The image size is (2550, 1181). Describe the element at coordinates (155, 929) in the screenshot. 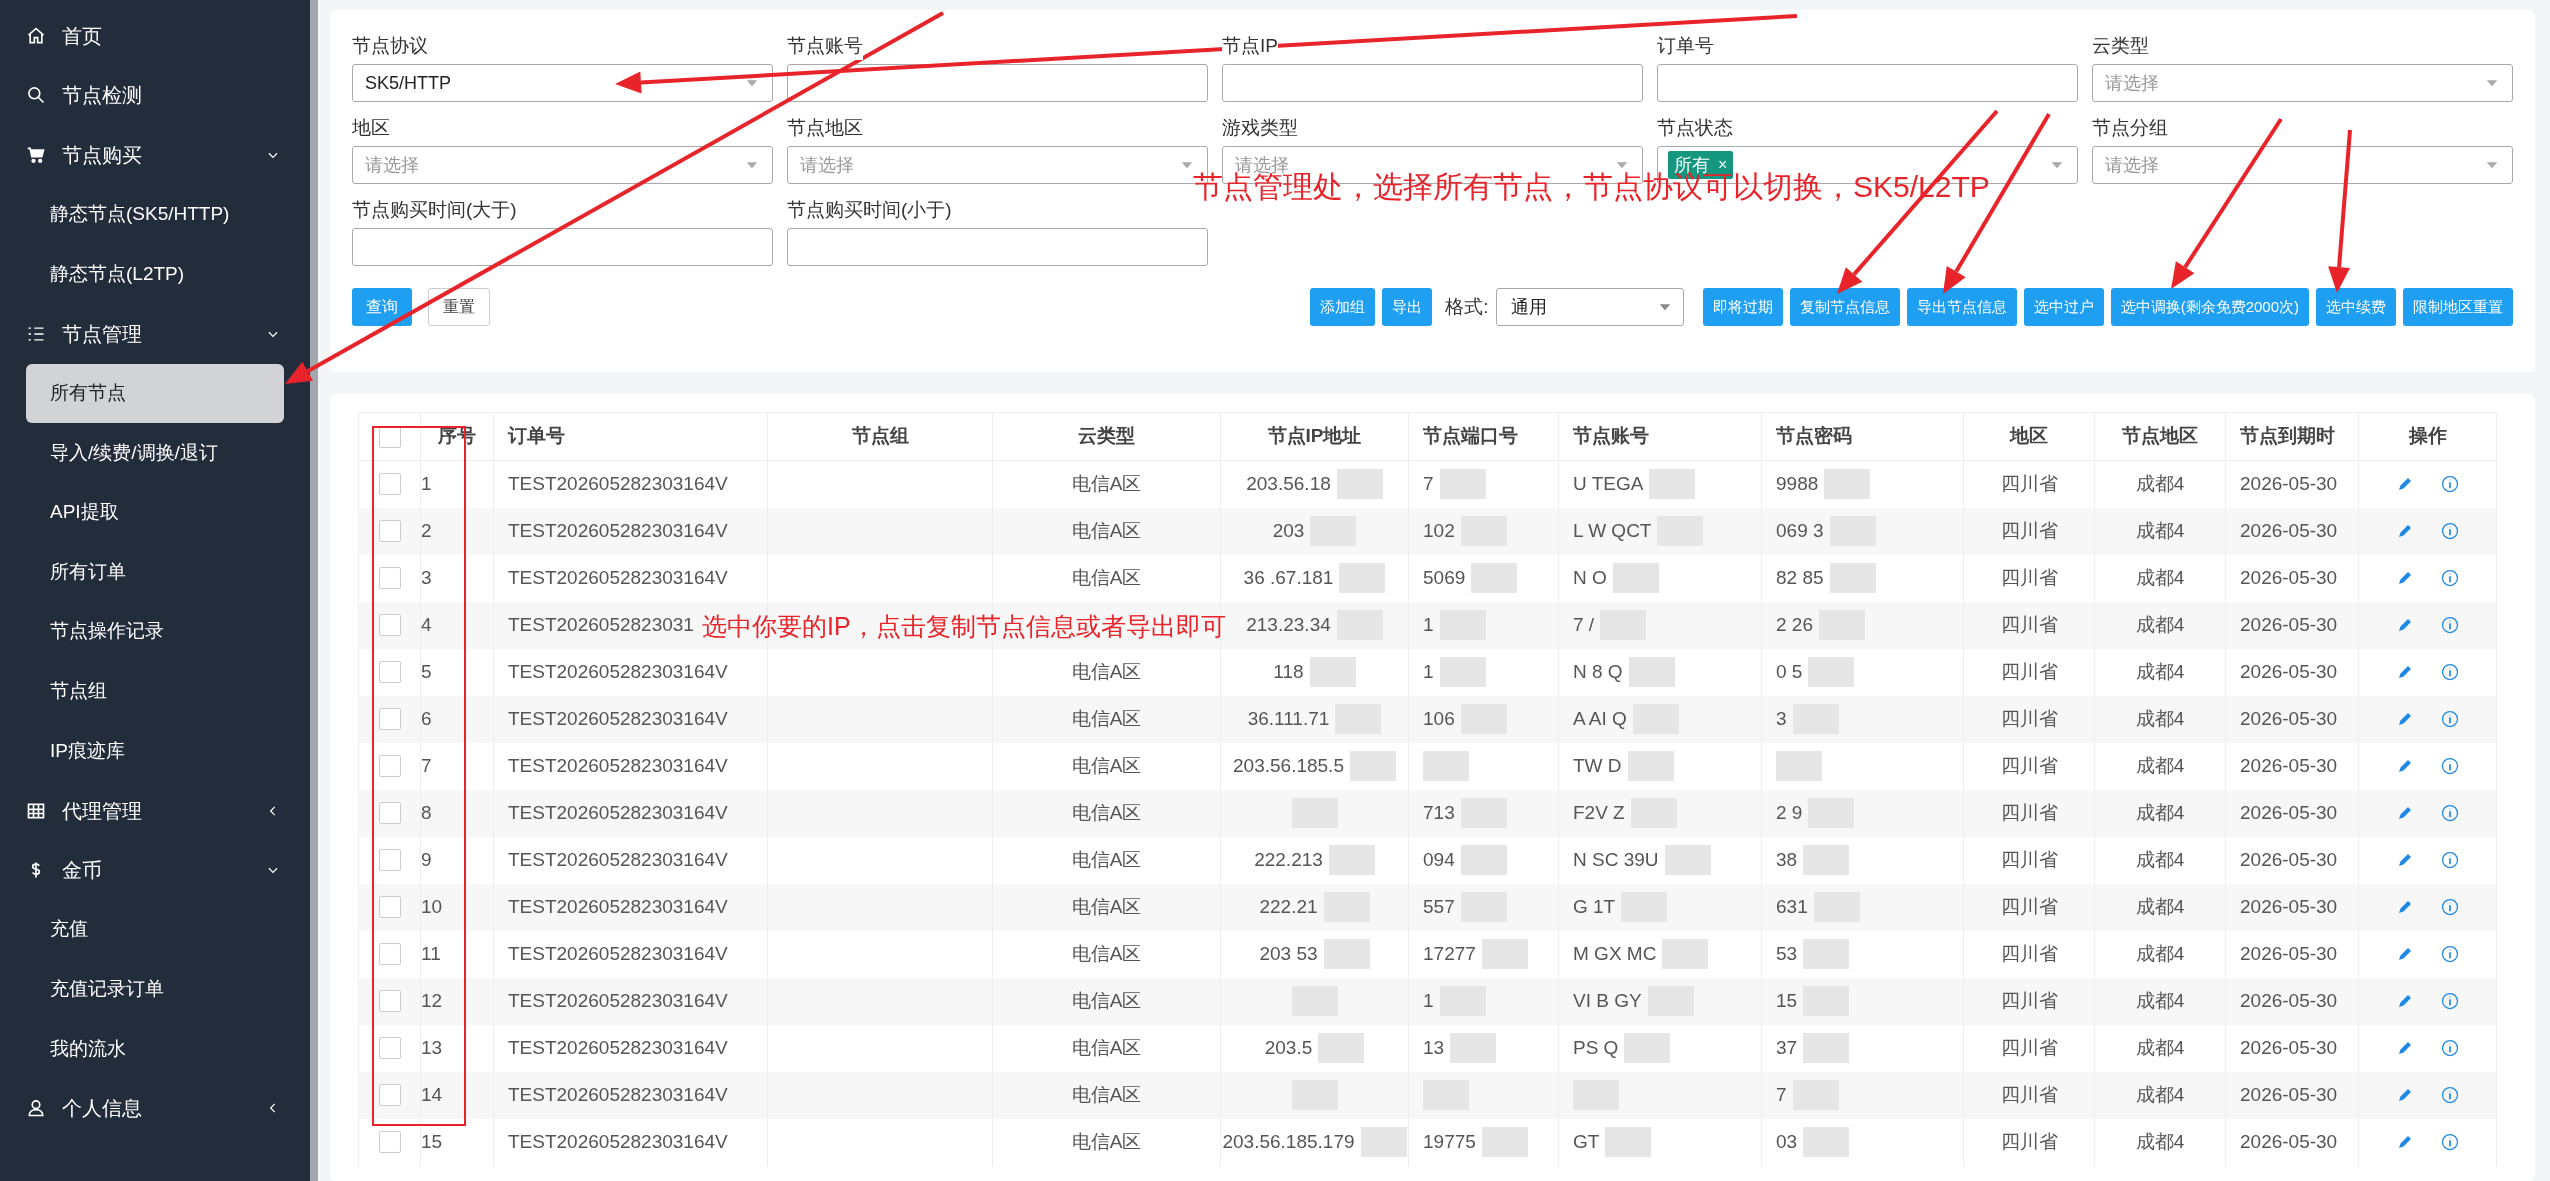

I see `sidebar-item: 充值` at that location.